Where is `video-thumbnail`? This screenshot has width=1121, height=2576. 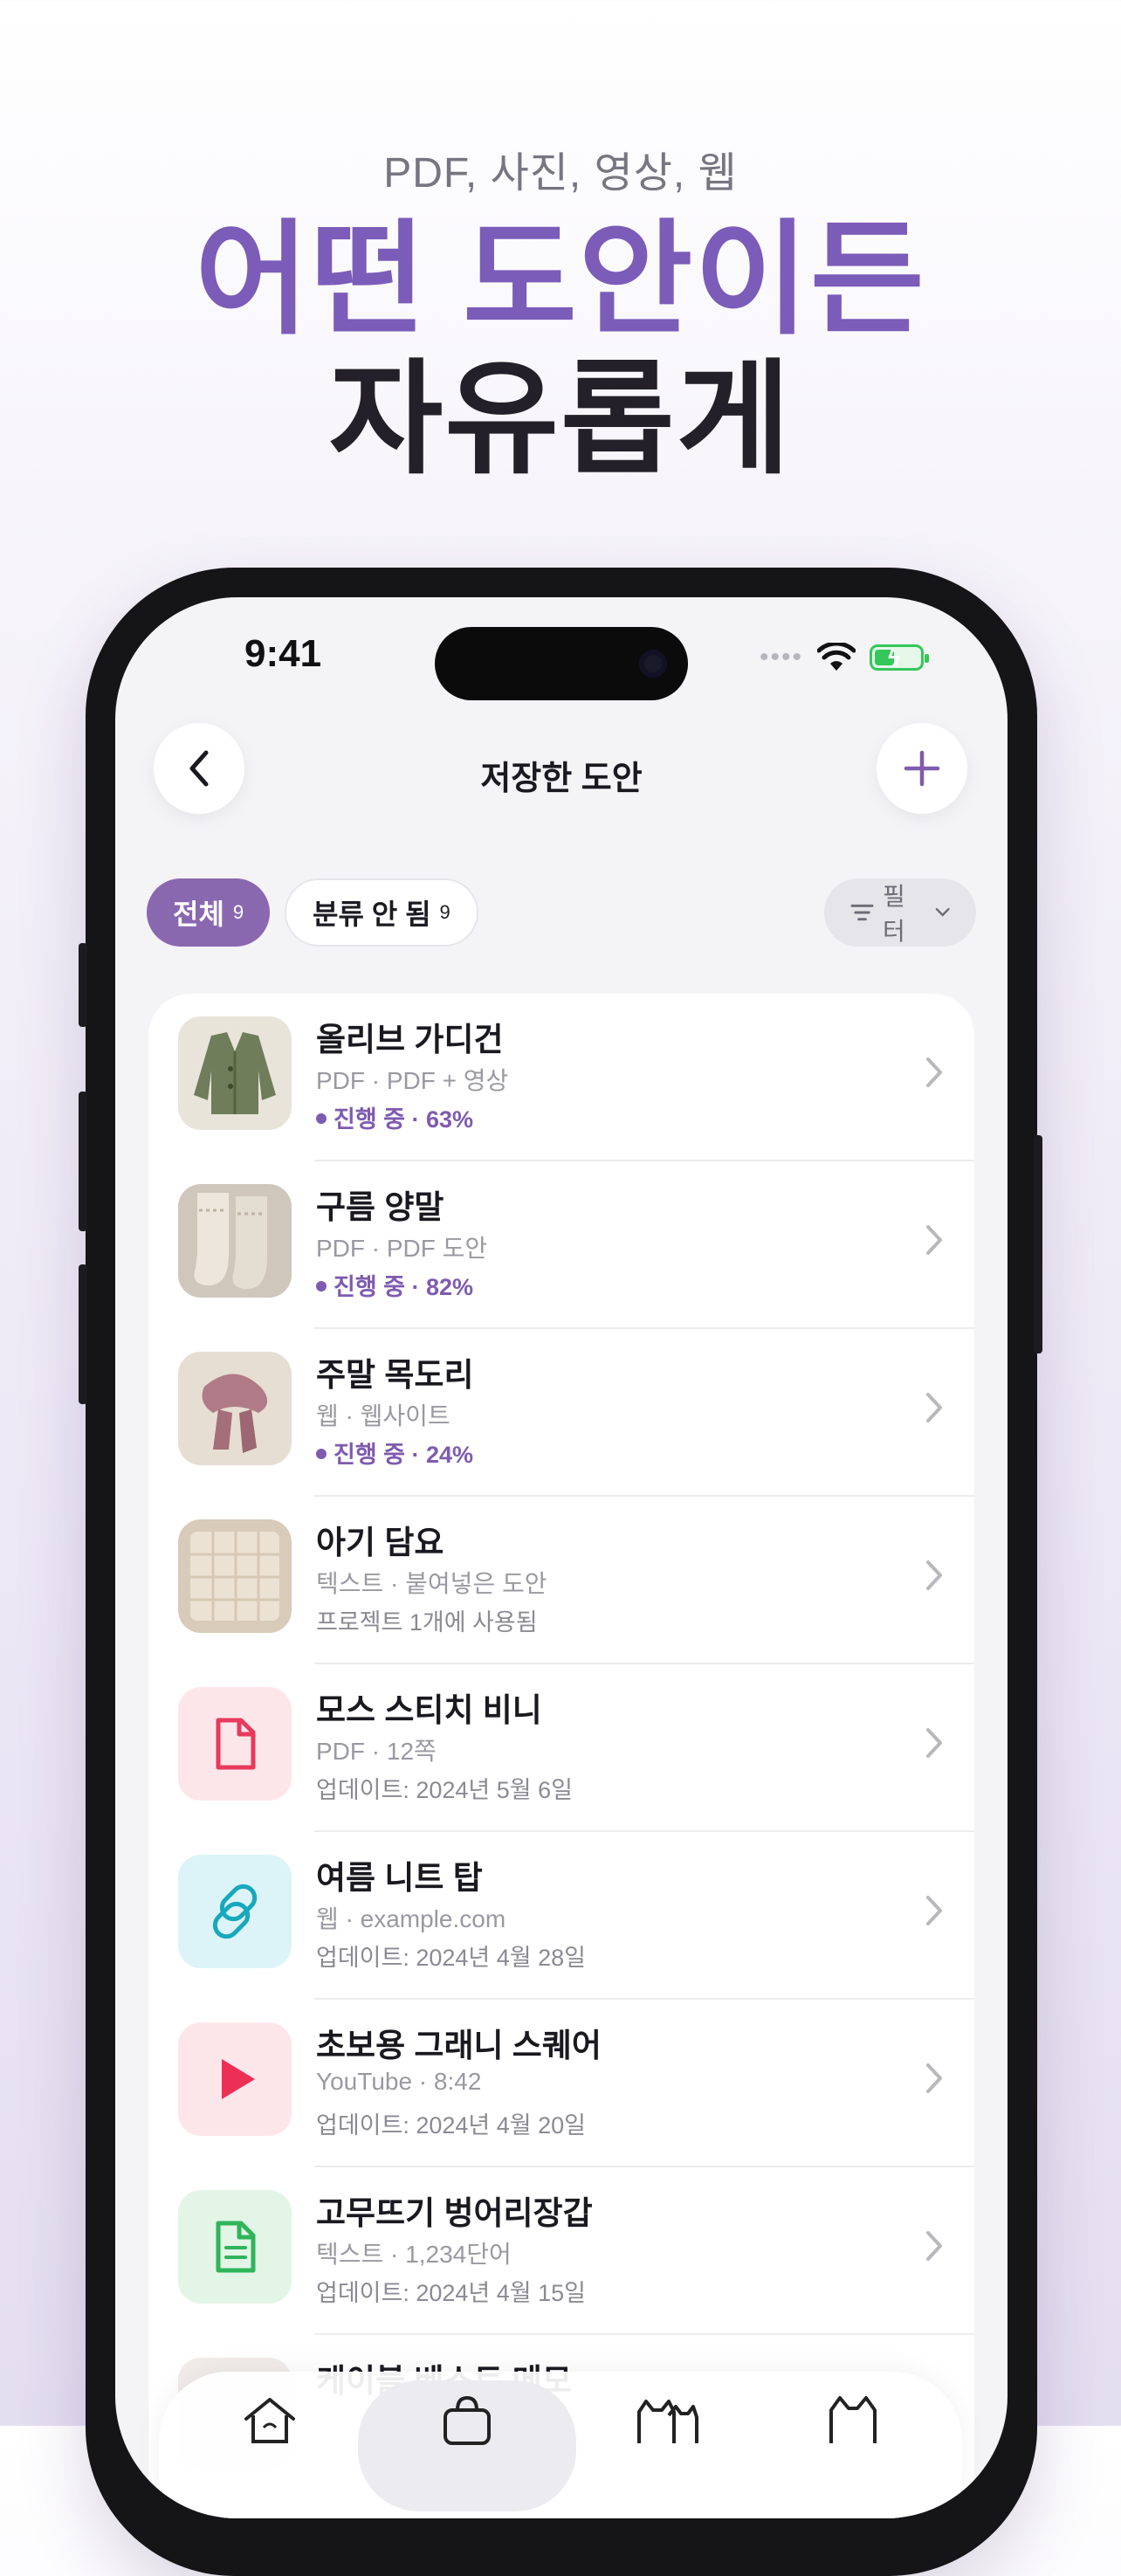 video-thumbnail is located at coordinates (235, 2079).